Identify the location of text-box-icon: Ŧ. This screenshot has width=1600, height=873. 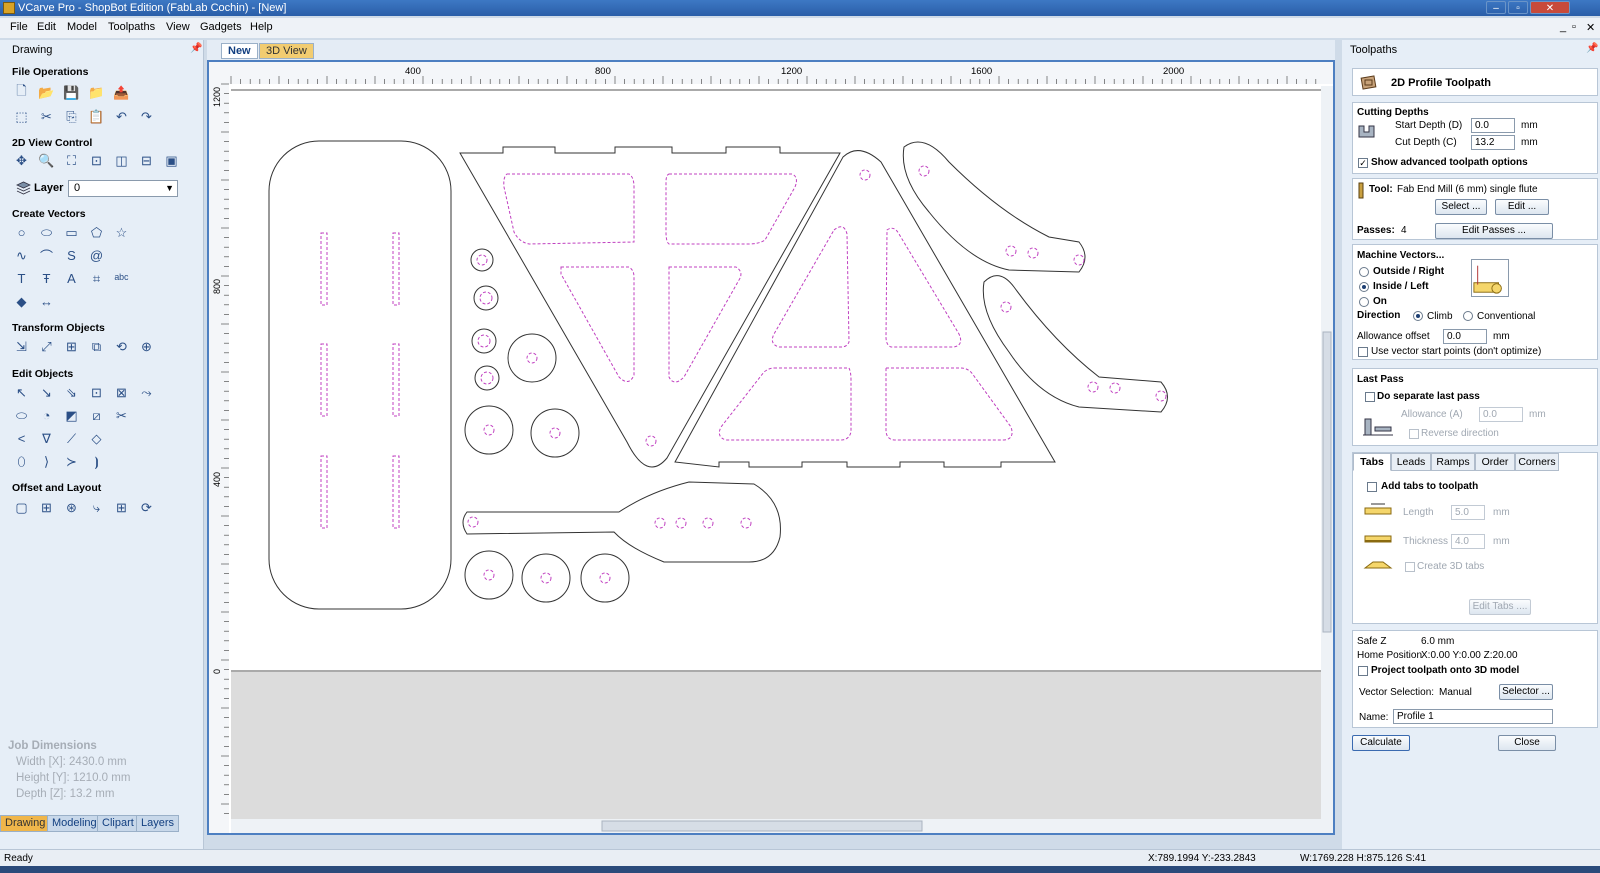
(46, 278).